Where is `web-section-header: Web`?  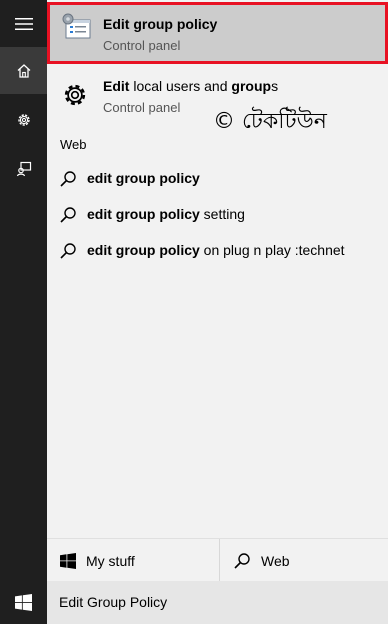 web-section-header: Web is located at coordinates (73, 144).